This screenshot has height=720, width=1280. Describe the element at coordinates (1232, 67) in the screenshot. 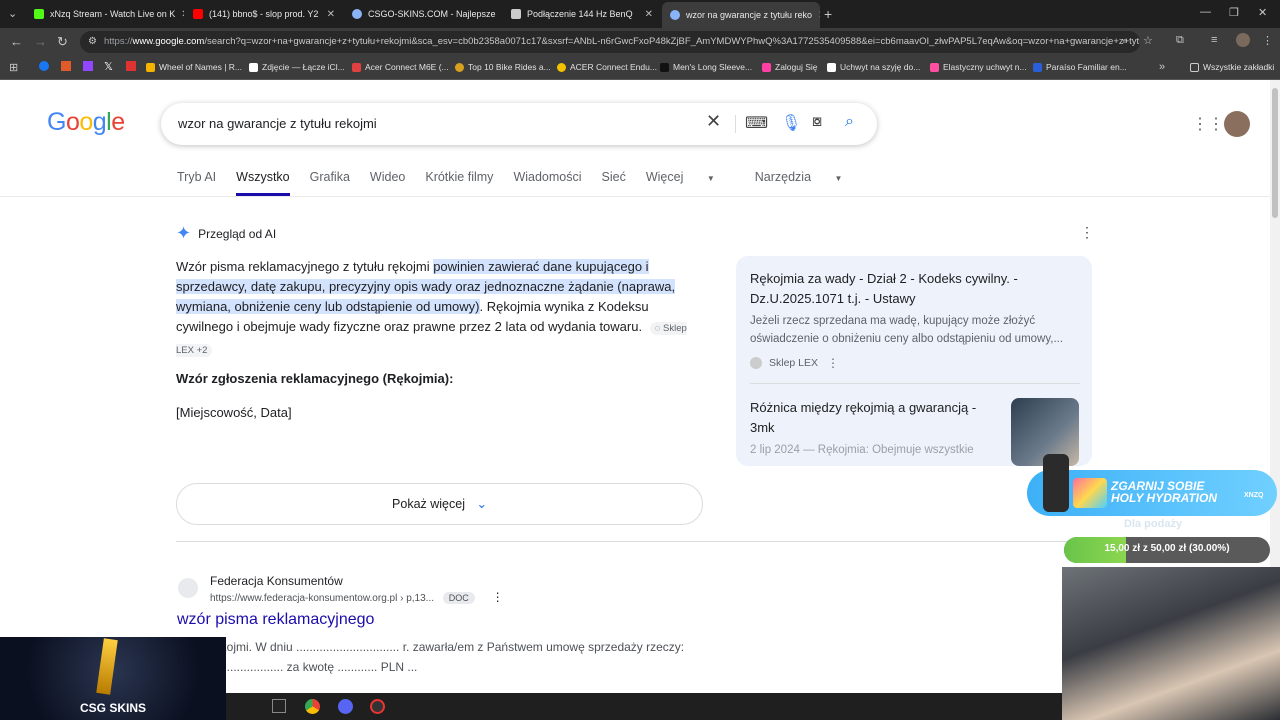

I see `all-bookmarks: Wszystkie zakładki` at that location.